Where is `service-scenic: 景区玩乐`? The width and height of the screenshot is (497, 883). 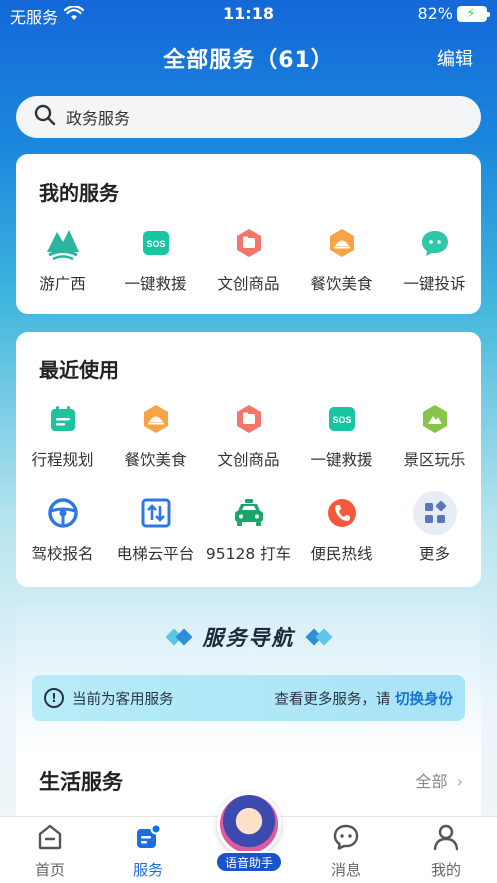
service-scenic: 景区玩乐 is located at coordinates (434, 433).